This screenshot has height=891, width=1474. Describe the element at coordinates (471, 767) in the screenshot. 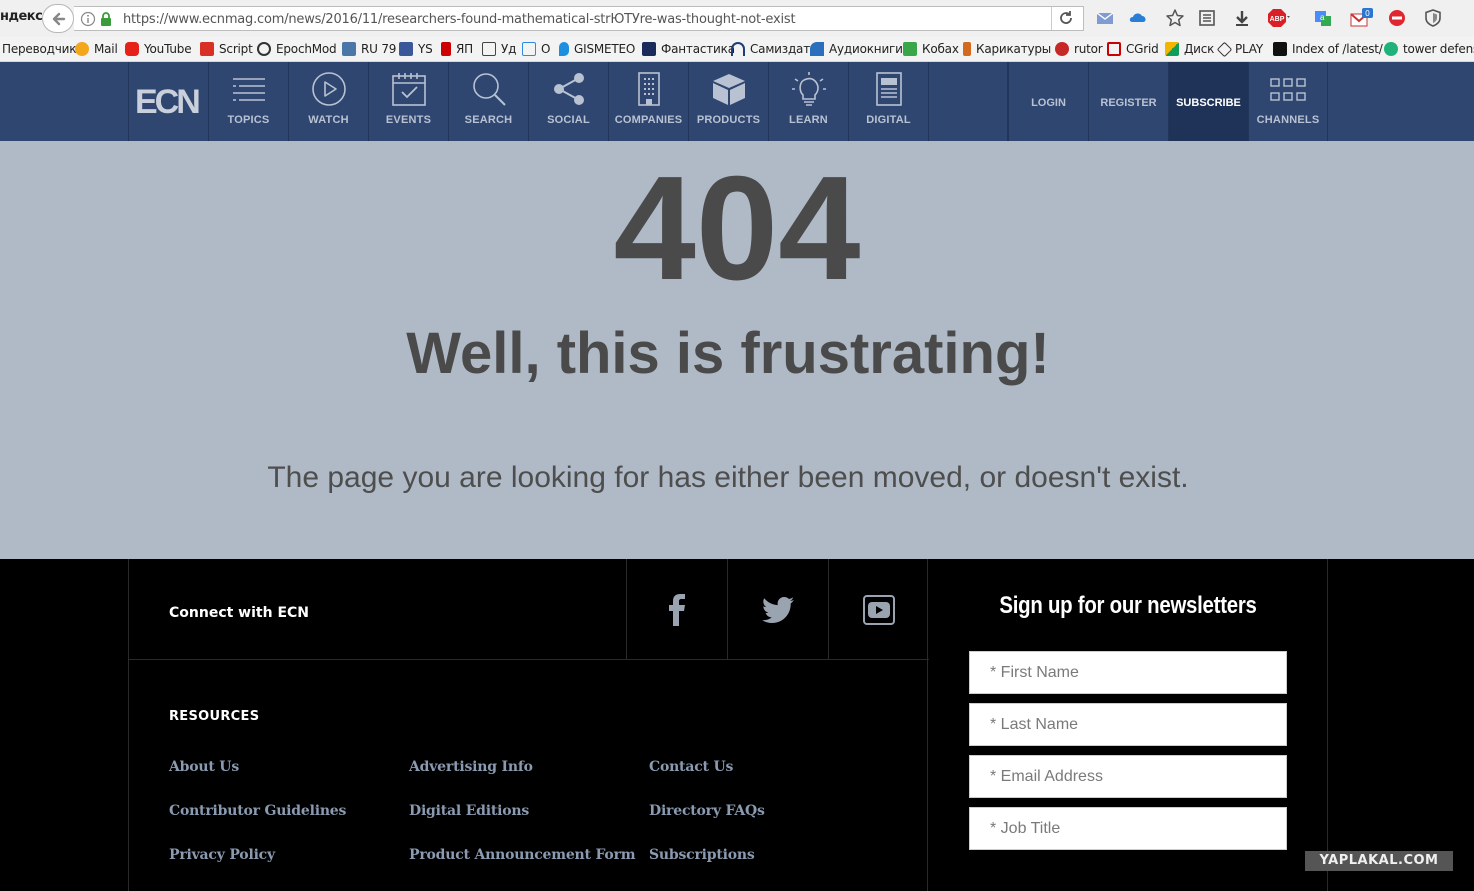

I see `advertising-info-link: Advertising Info` at that location.